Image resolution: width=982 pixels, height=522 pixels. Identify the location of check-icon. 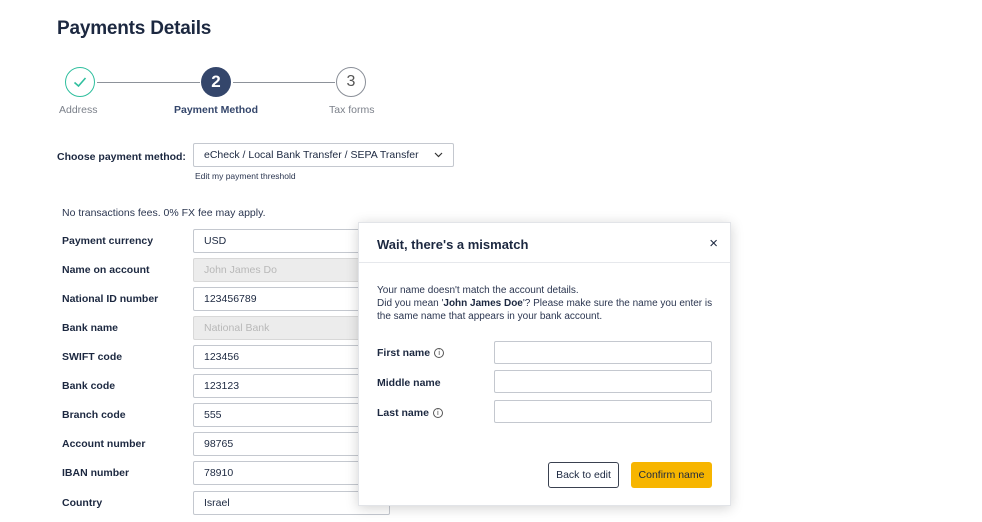
(80, 82).